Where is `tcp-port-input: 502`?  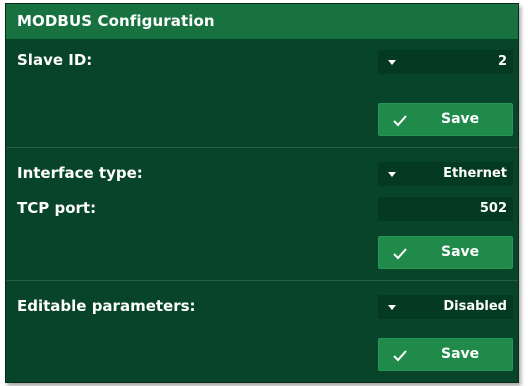
tcp-port-input: 502 is located at coordinates (445, 209).